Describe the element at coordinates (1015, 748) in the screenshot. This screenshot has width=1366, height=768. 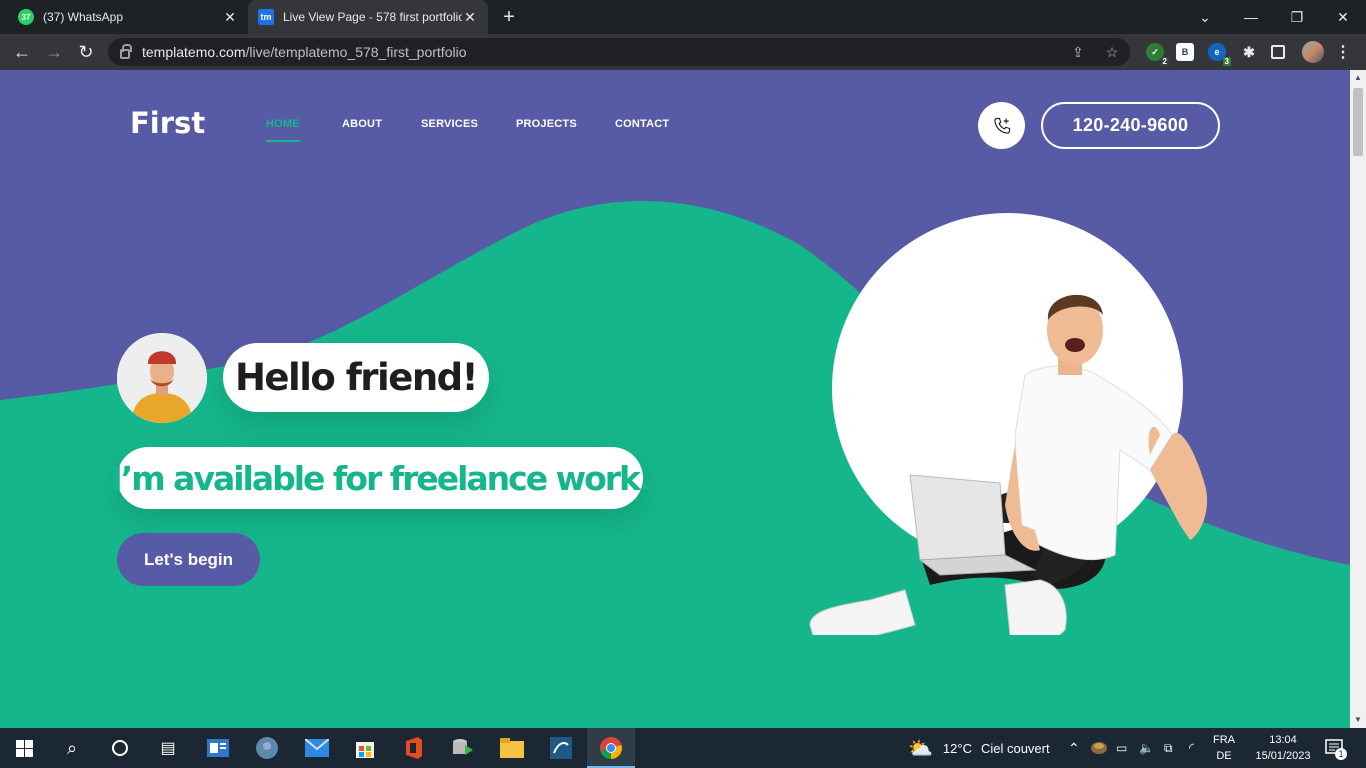
I see `weather-description: Ciel couvert` at that location.